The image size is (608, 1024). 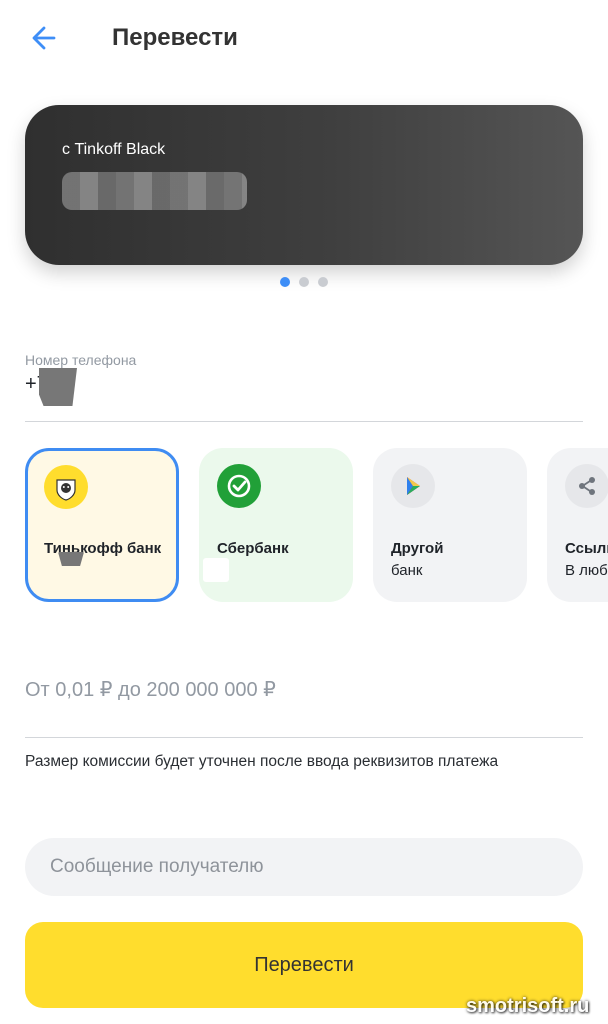 I want to click on bank-transfer-icon, so click(x=413, y=486).